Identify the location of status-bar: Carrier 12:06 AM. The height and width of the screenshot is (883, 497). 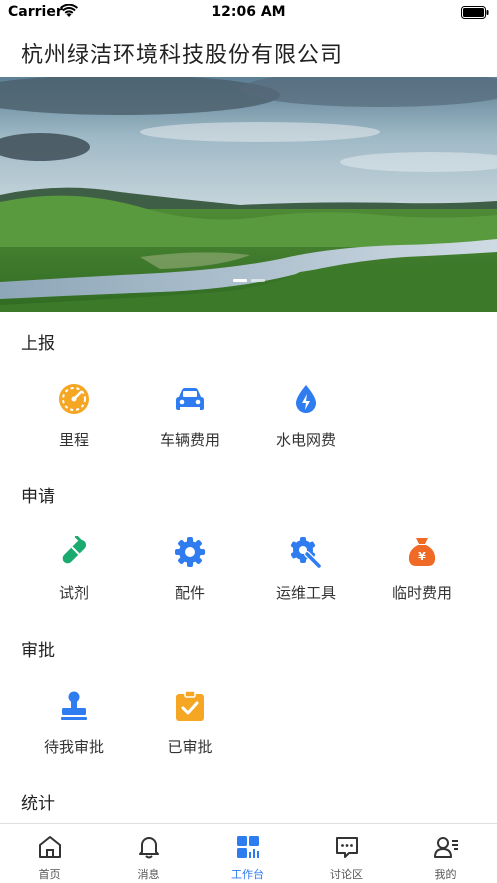
(248, 13).